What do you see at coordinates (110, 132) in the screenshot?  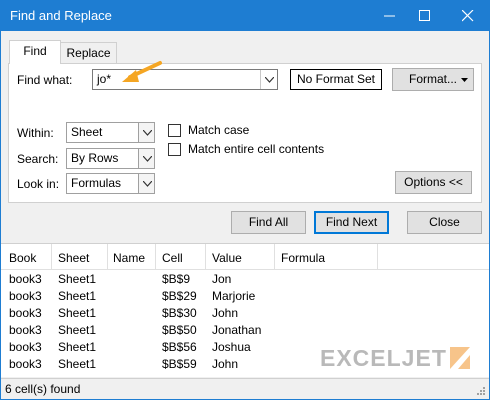 I see `within-select: Sheet` at bounding box center [110, 132].